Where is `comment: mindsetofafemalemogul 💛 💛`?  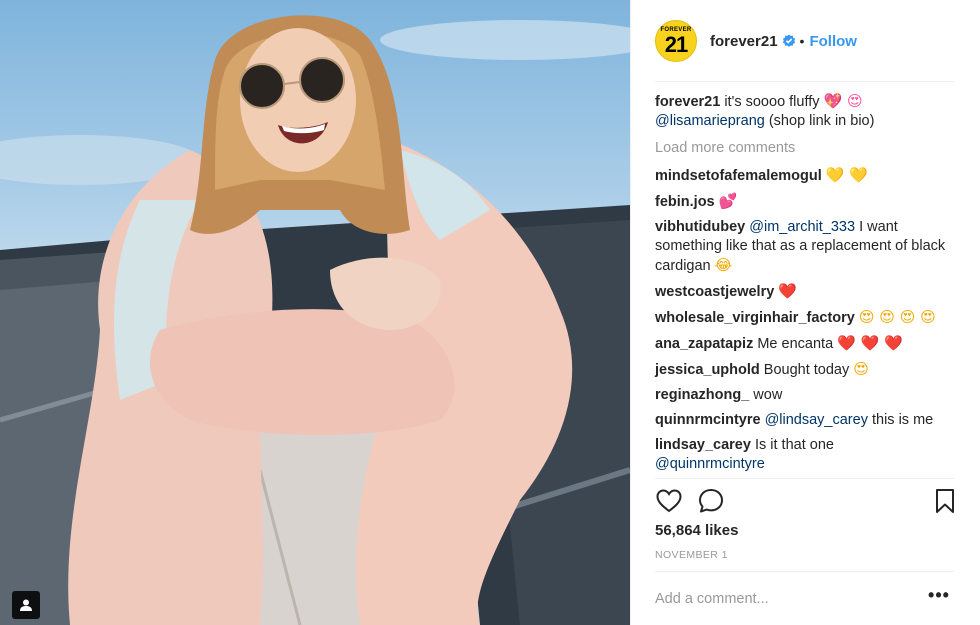
comment: mindsetofafemalemogul 💛 💛 is located at coordinates (805, 176).